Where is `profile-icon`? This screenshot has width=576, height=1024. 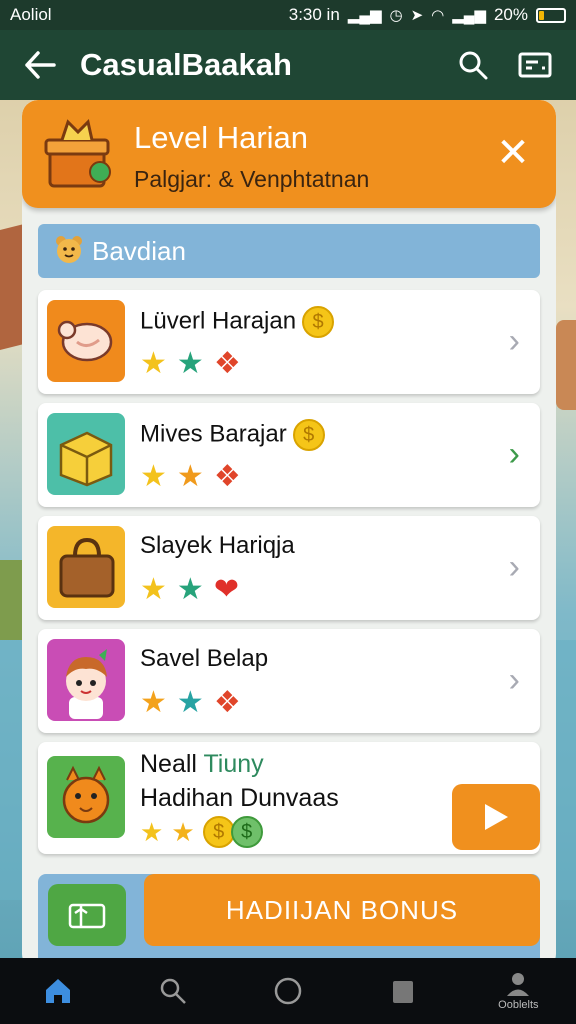
profile-icon is located at coordinates (518, 984).